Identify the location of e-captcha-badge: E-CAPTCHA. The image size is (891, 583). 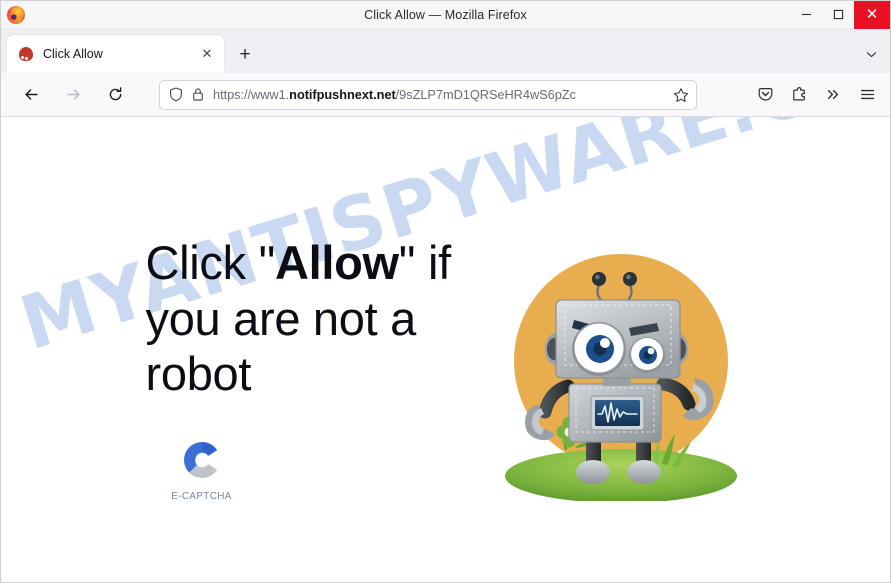
(202, 469).